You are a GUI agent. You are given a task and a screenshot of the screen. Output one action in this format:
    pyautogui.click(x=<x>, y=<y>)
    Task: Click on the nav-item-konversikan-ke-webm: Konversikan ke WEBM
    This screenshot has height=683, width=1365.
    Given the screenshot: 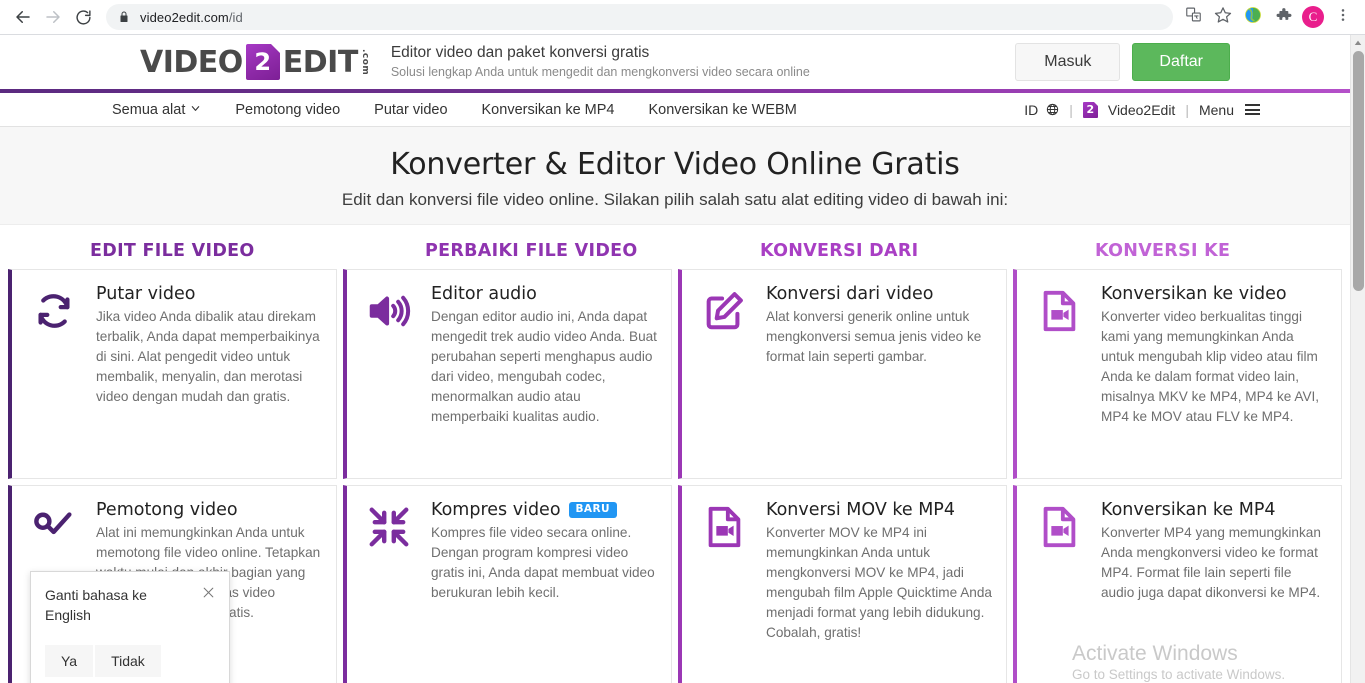 What is the action you would take?
    pyautogui.click(x=723, y=110)
    